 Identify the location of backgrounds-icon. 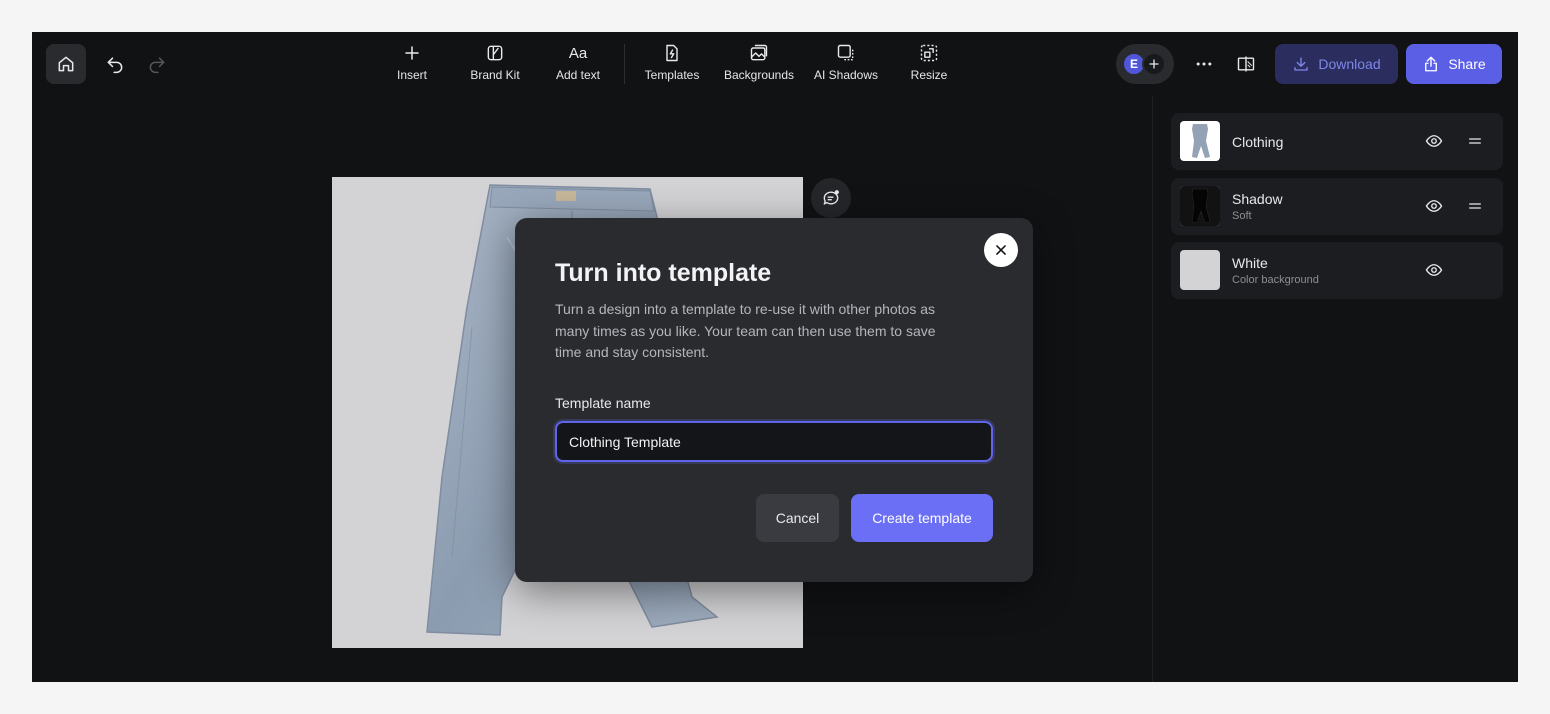
(759, 52).